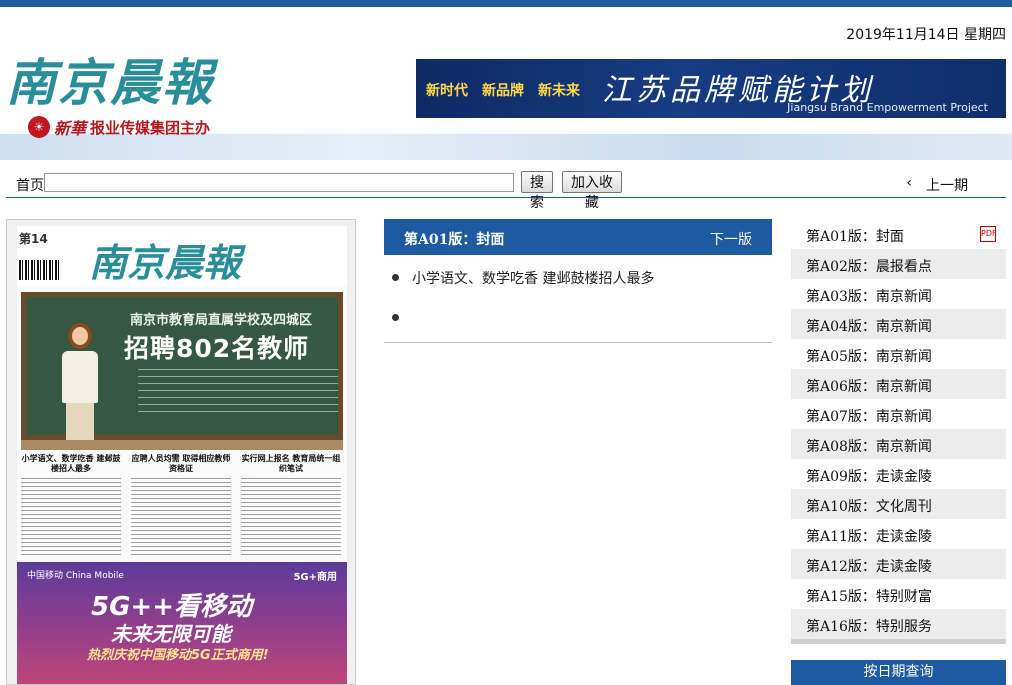 This screenshot has width=1012, height=685. What do you see at coordinates (592, 191) in the screenshot?
I see `add-favorite-button: 加入收藏` at bounding box center [592, 191].